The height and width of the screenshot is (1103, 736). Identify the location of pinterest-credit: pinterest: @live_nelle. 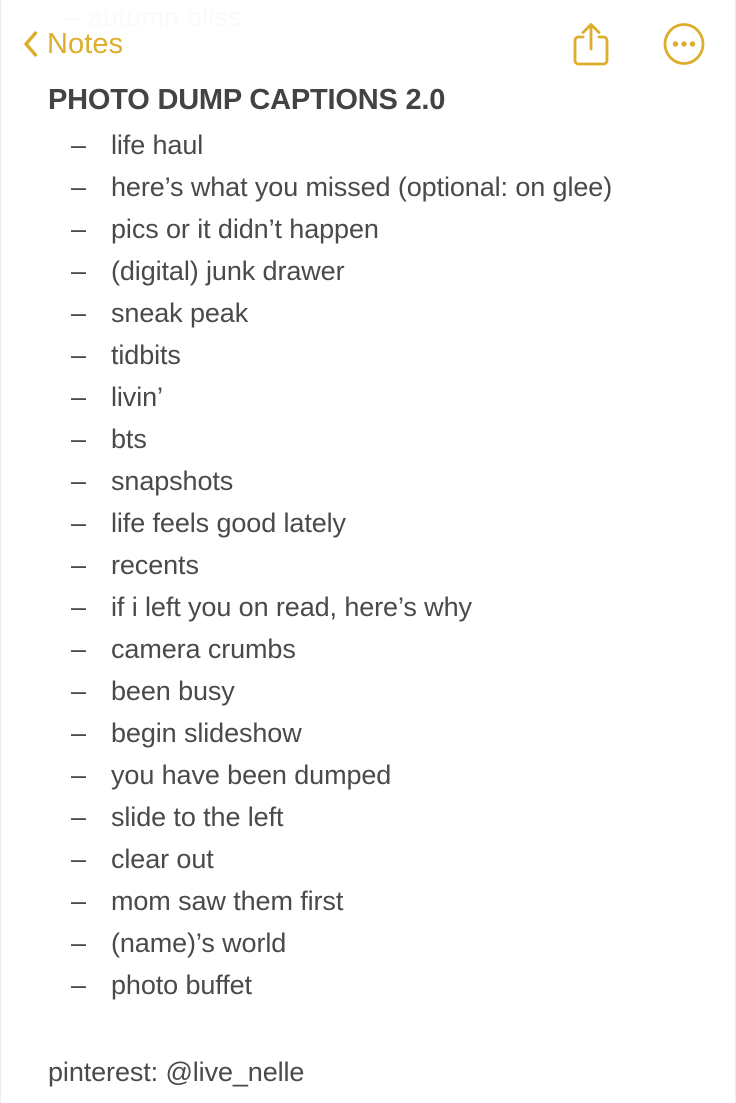
(176, 1072).